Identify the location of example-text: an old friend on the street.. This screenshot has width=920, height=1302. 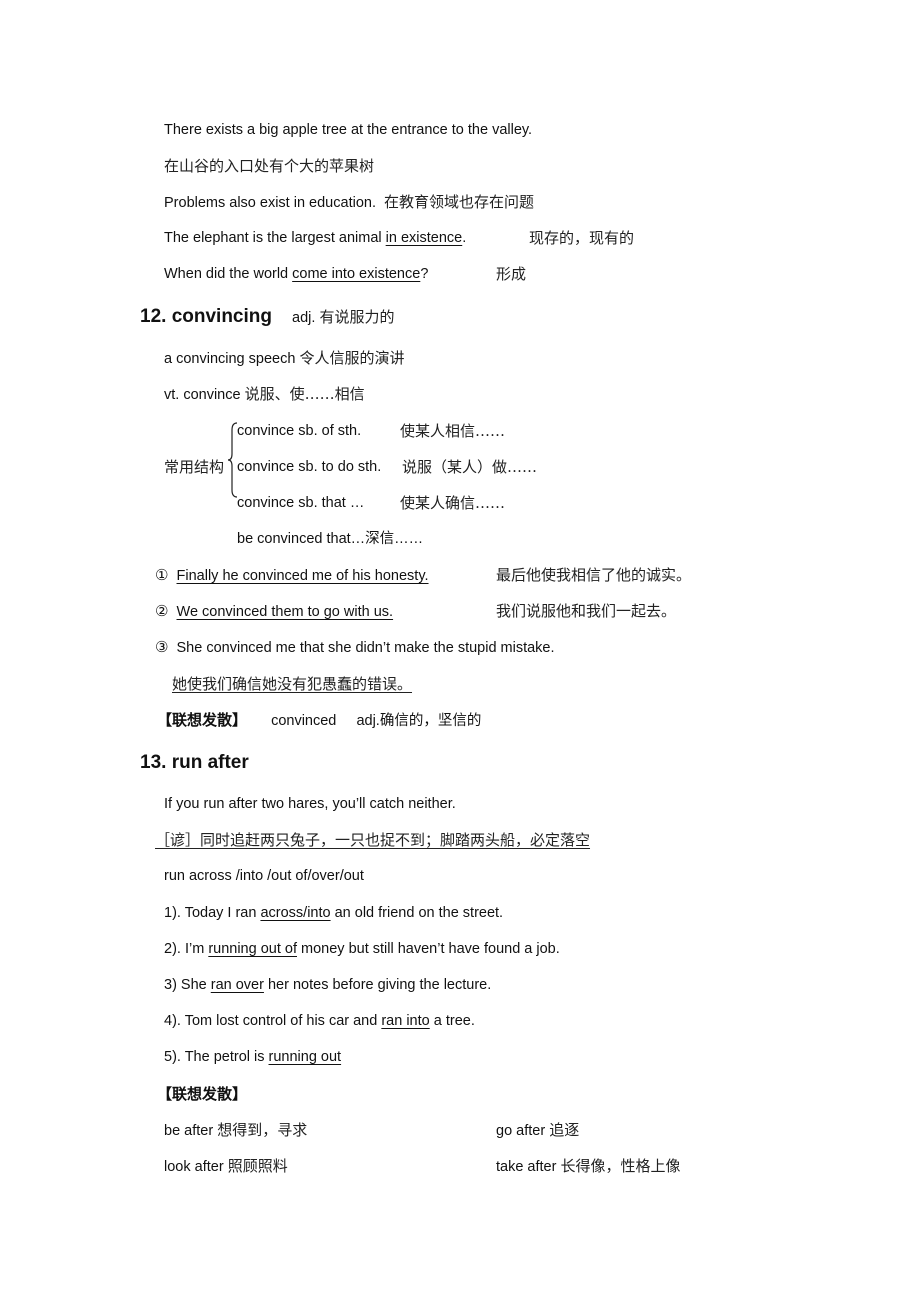
(417, 913).